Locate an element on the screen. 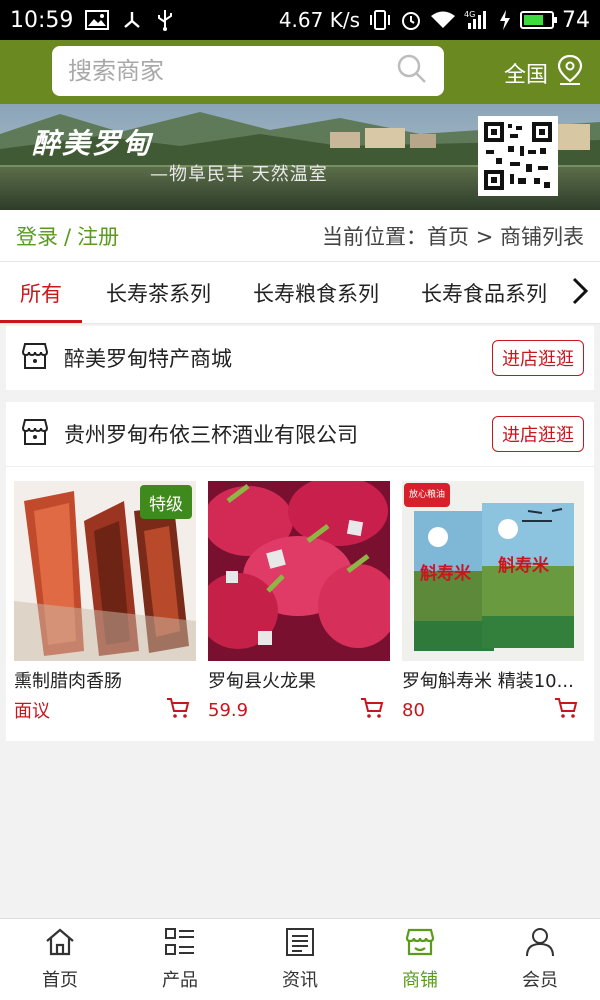  share-icon is located at coordinates (132, 20).